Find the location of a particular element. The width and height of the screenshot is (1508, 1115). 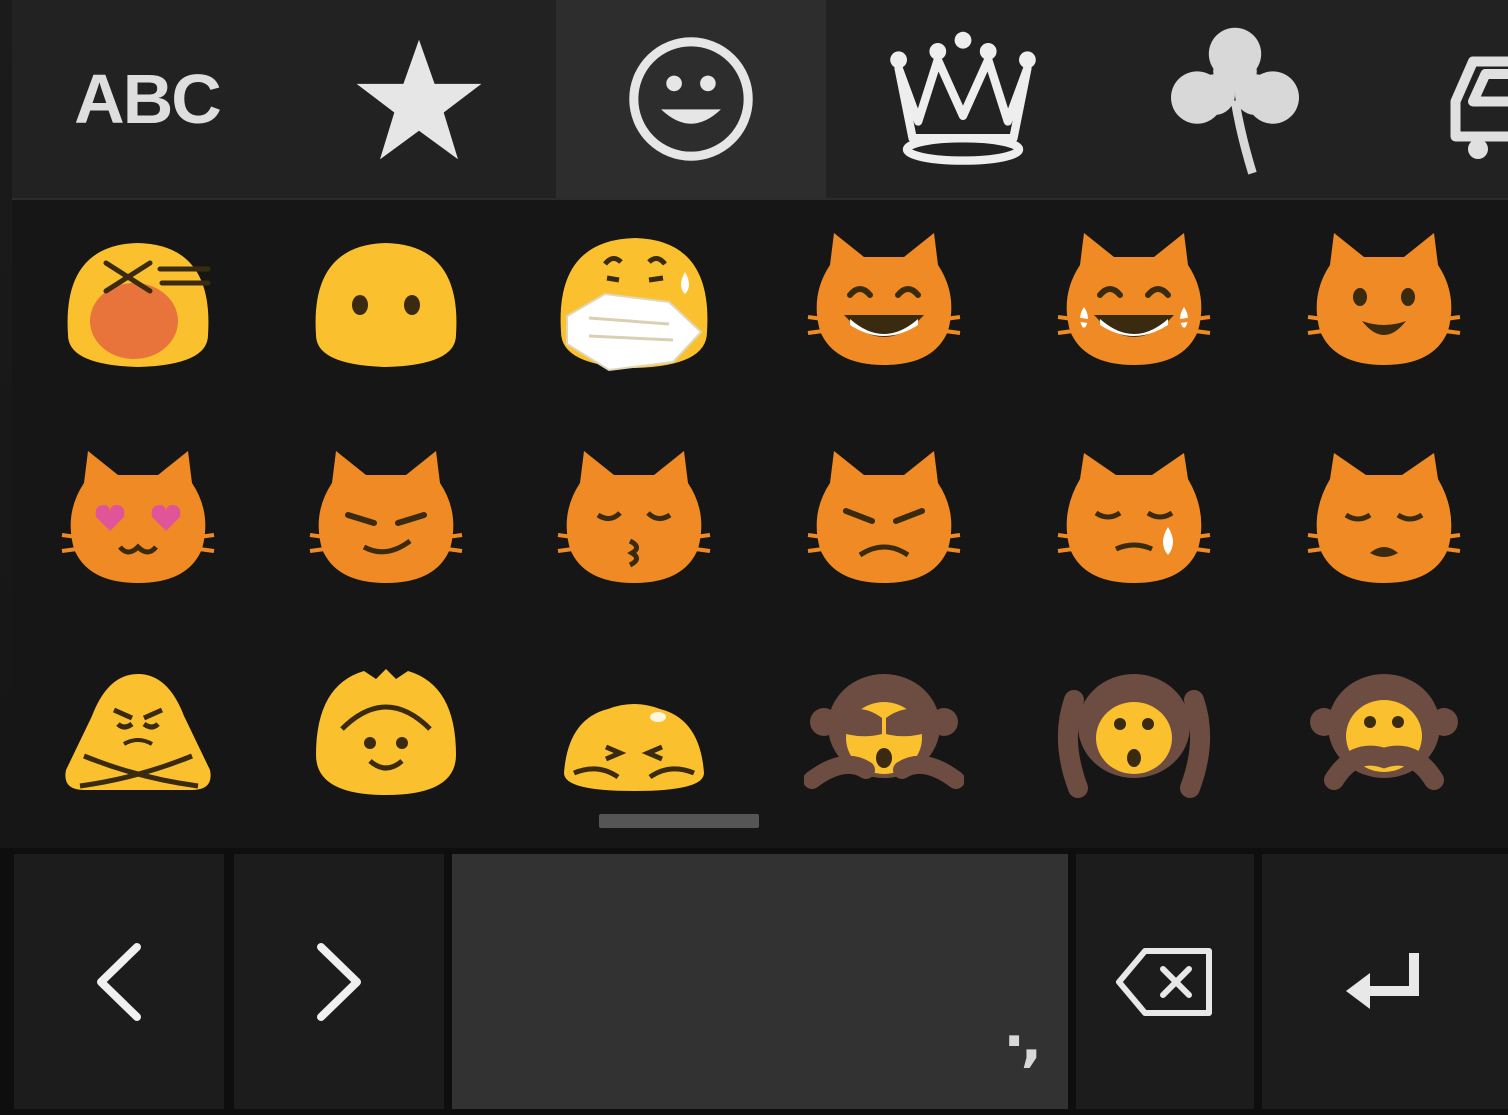

bowing-person-icon is located at coordinates (634, 747).